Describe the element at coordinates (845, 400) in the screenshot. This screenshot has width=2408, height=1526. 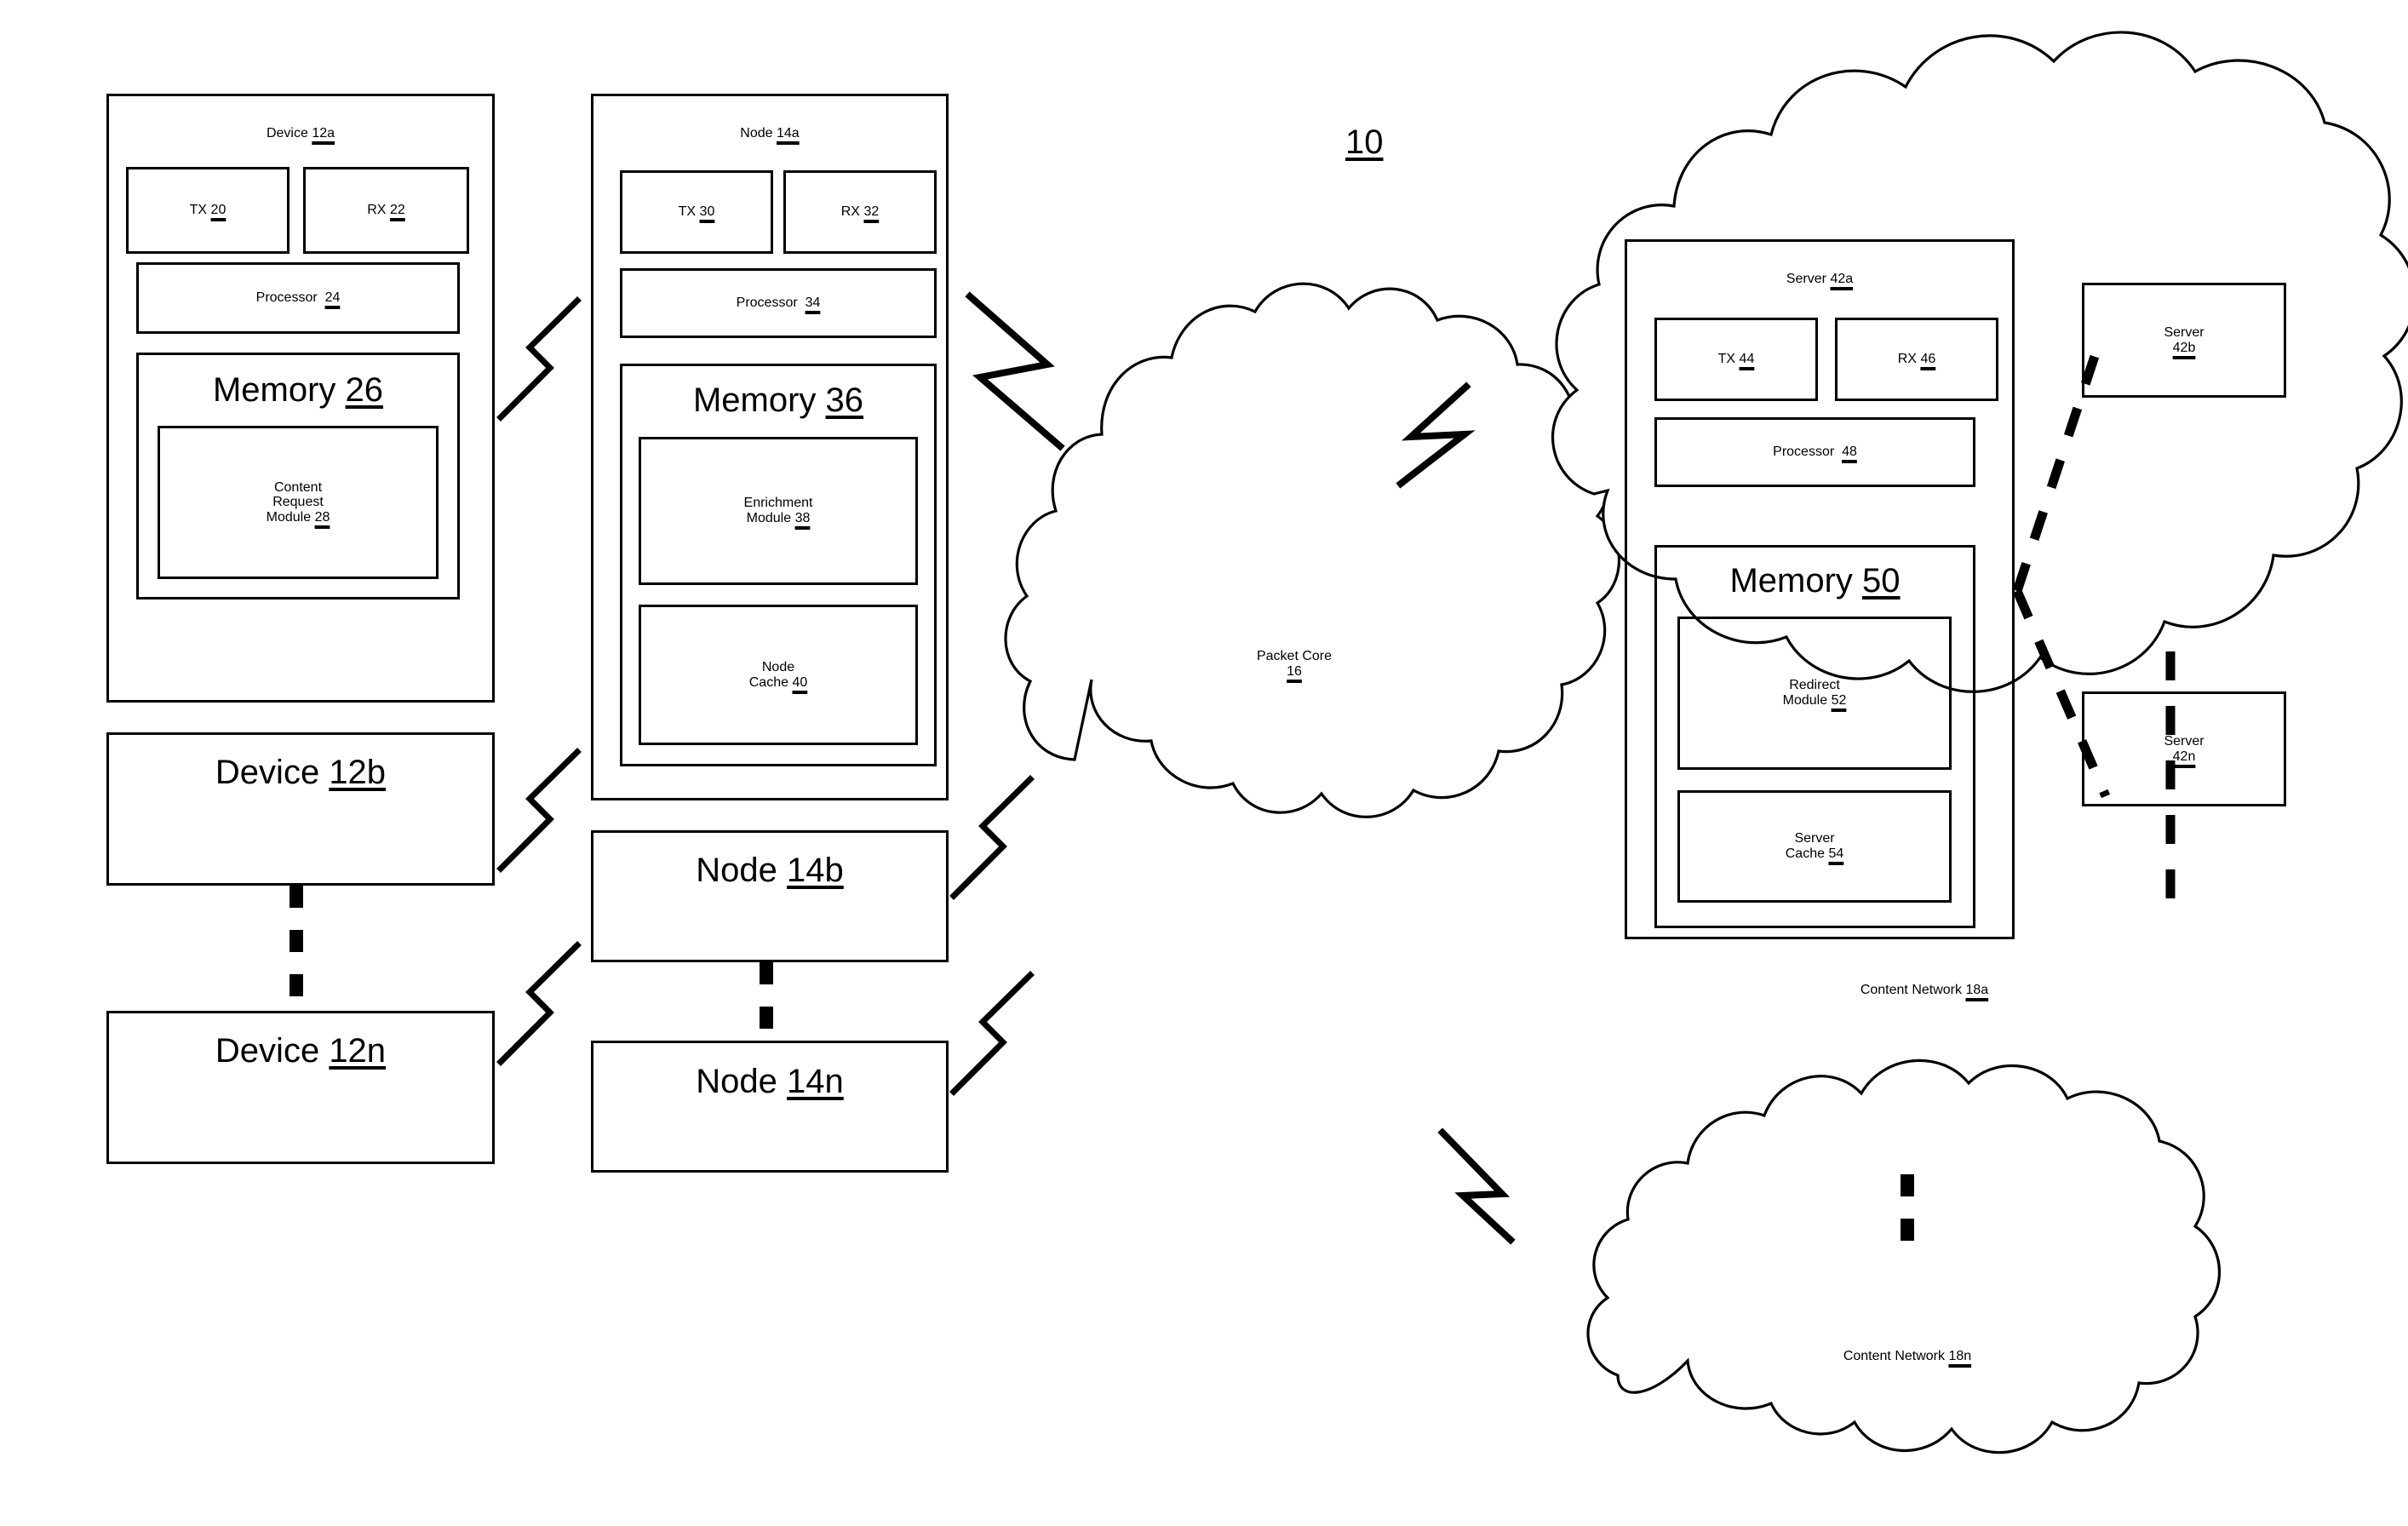
I see `node-14a-memory-numeral: 36` at that location.